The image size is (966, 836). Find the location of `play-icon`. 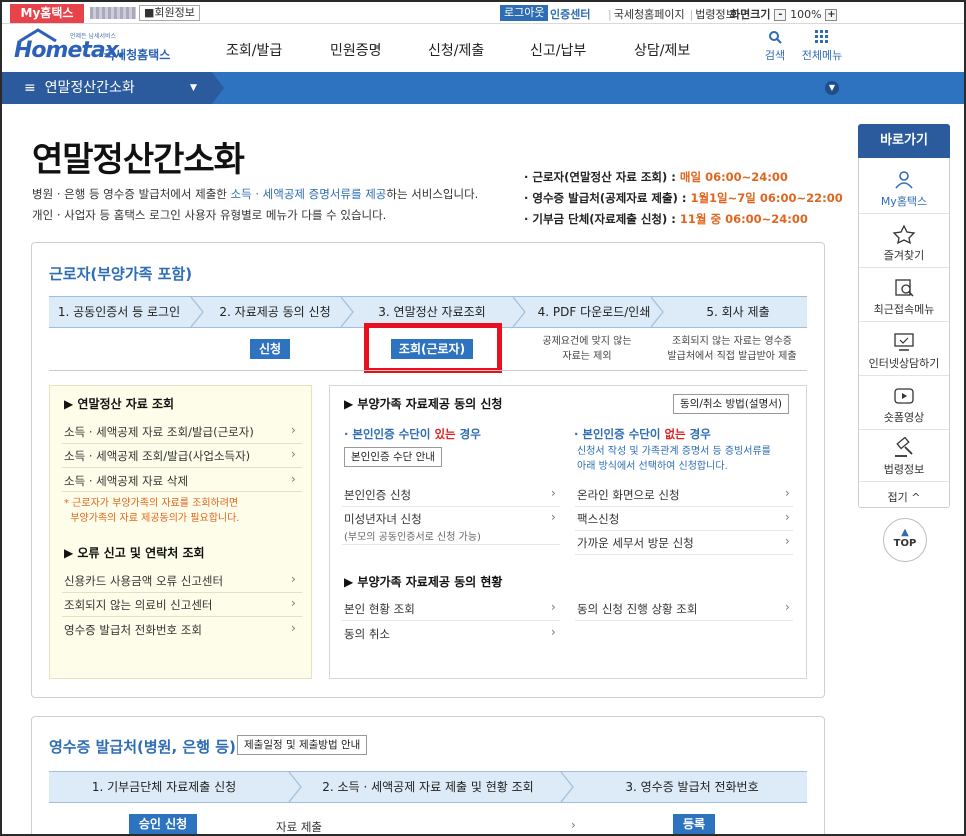

play-icon is located at coordinates (904, 396).